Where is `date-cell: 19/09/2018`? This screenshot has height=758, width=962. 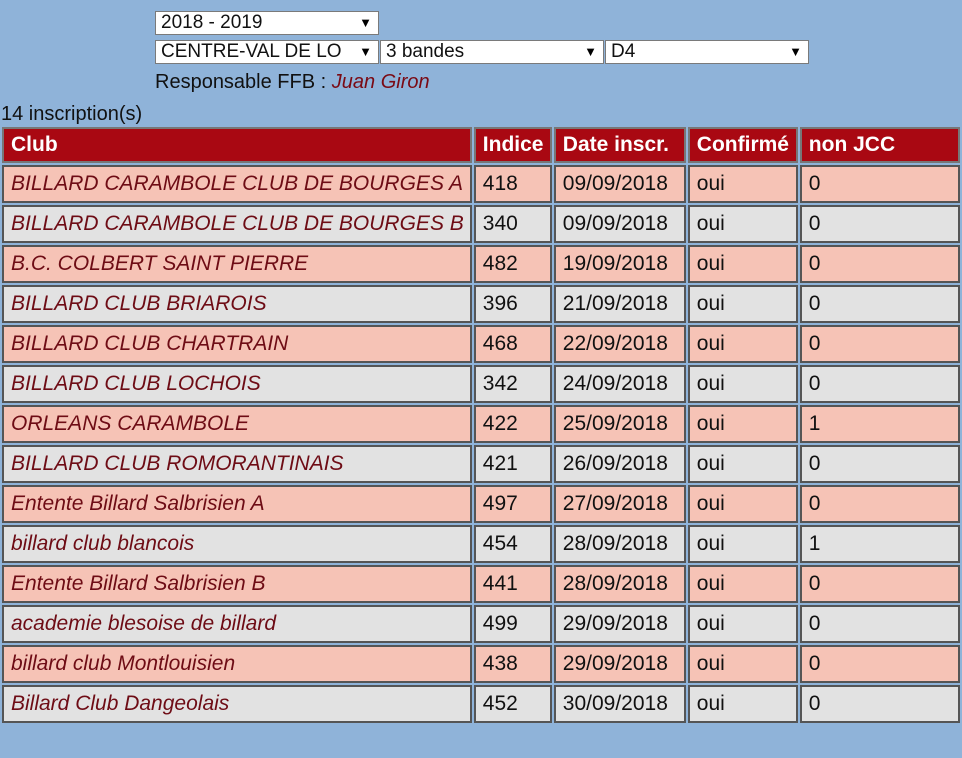 date-cell: 19/09/2018 is located at coordinates (619, 264).